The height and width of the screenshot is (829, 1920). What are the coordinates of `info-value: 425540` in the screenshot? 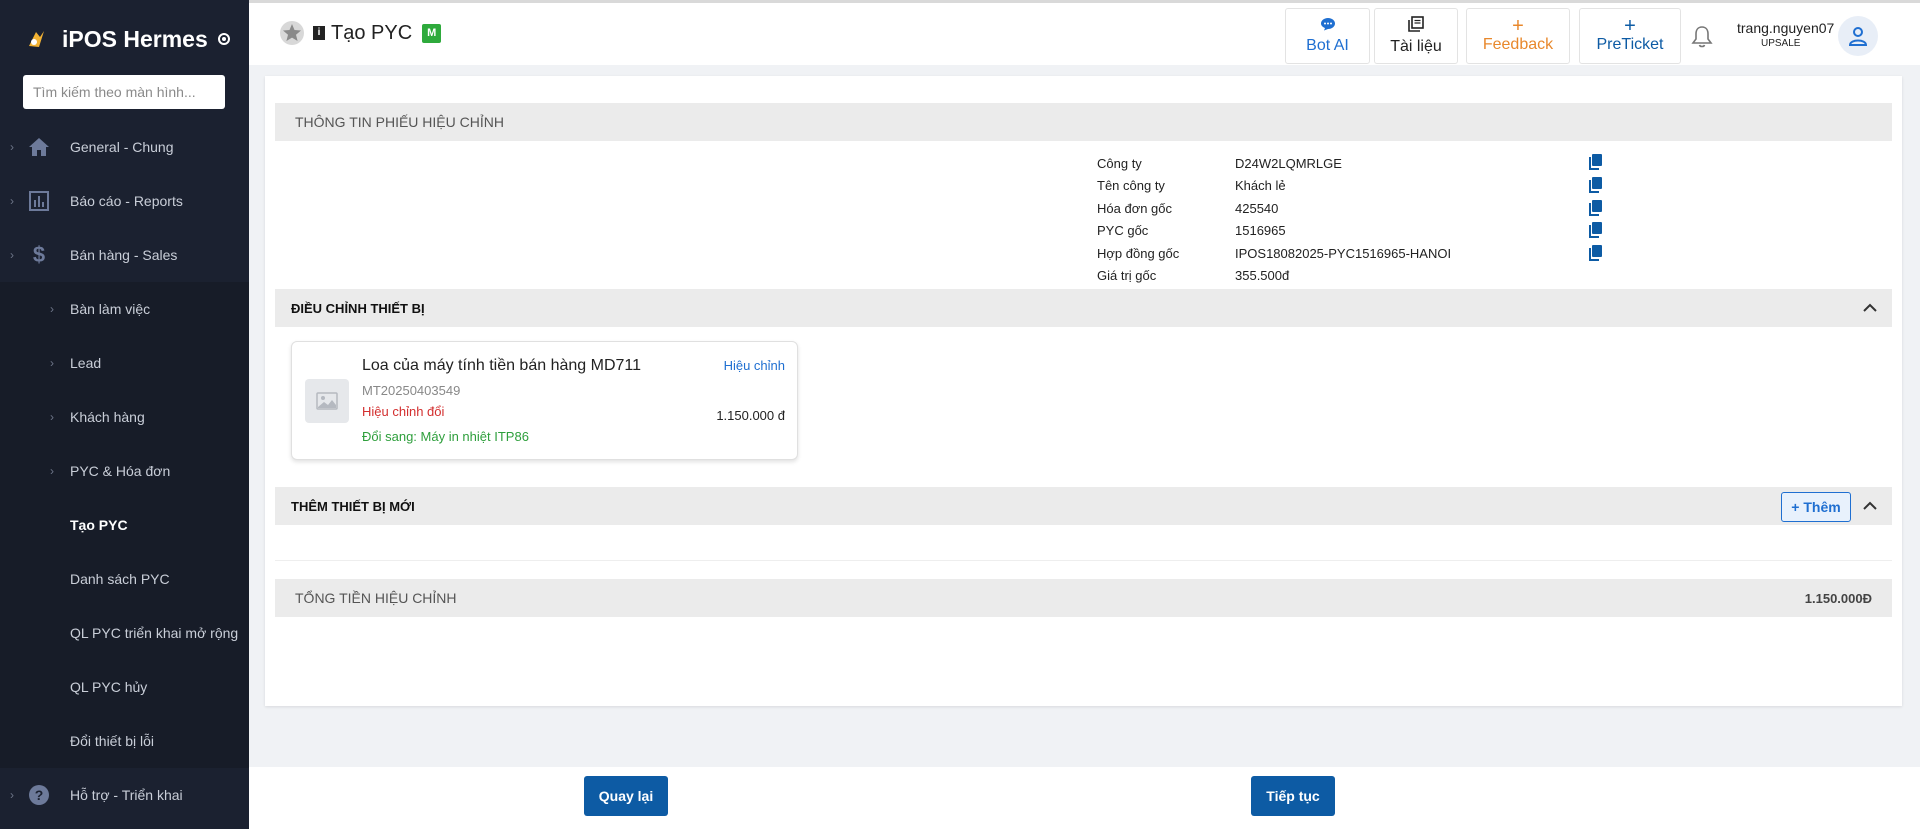 It's located at (1257, 208).